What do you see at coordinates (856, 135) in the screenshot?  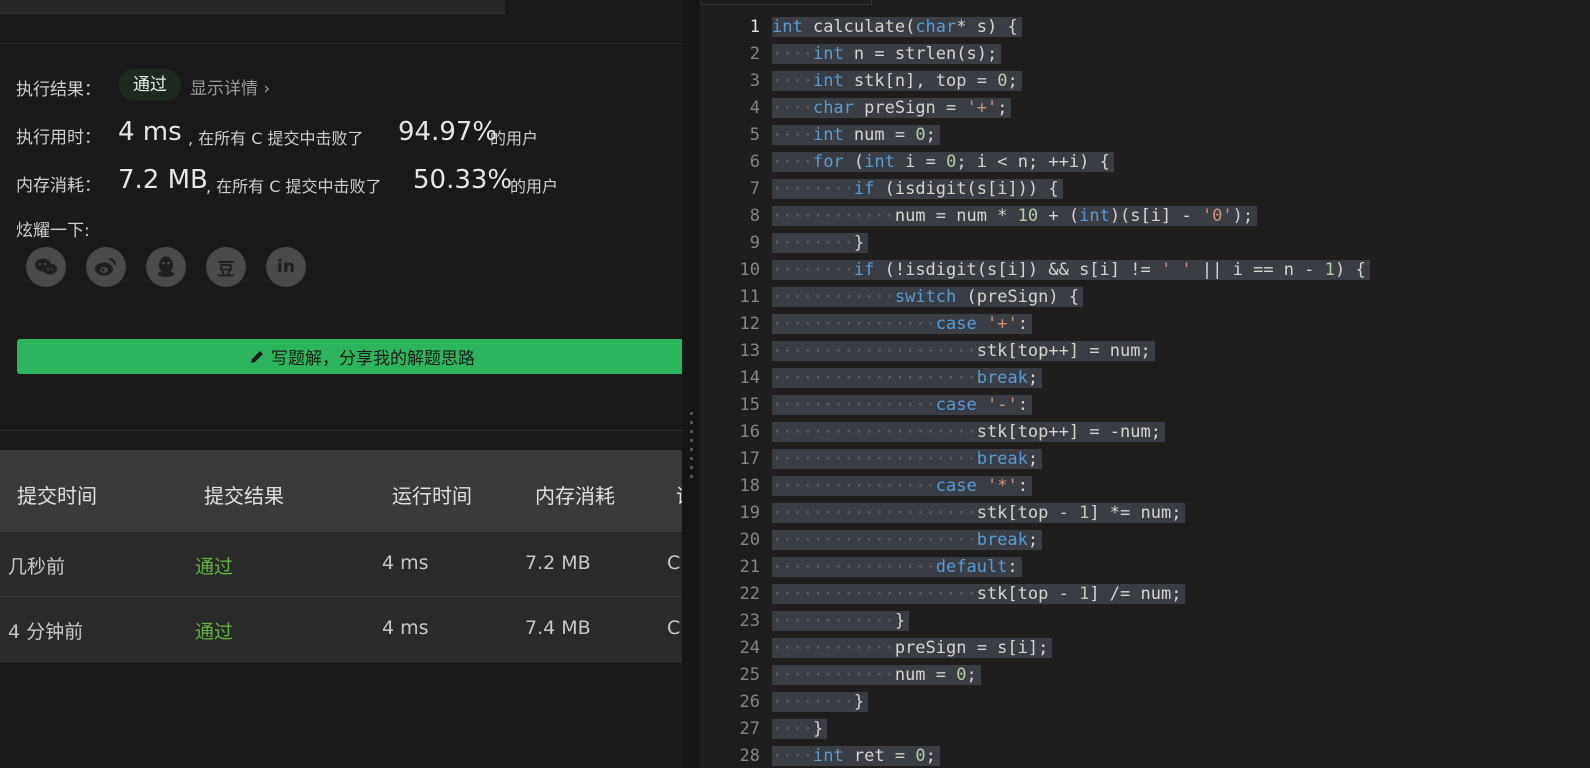 I see `code-line-text: ····int num = 0;` at bounding box center [856, 135].